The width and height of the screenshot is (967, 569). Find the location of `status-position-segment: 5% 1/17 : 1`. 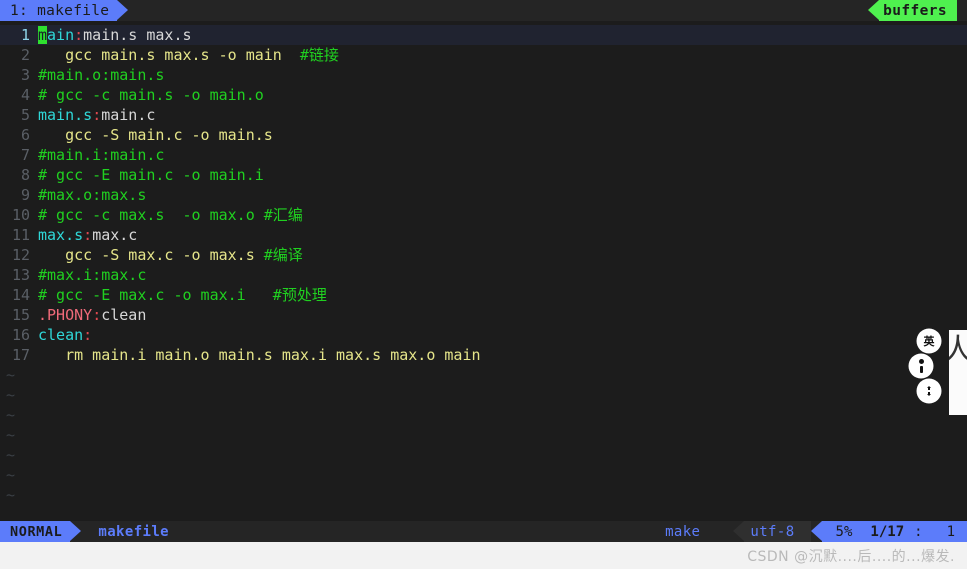

status-position-segment: 5% 1/17 : 1 is located at coordinates (888, 531).